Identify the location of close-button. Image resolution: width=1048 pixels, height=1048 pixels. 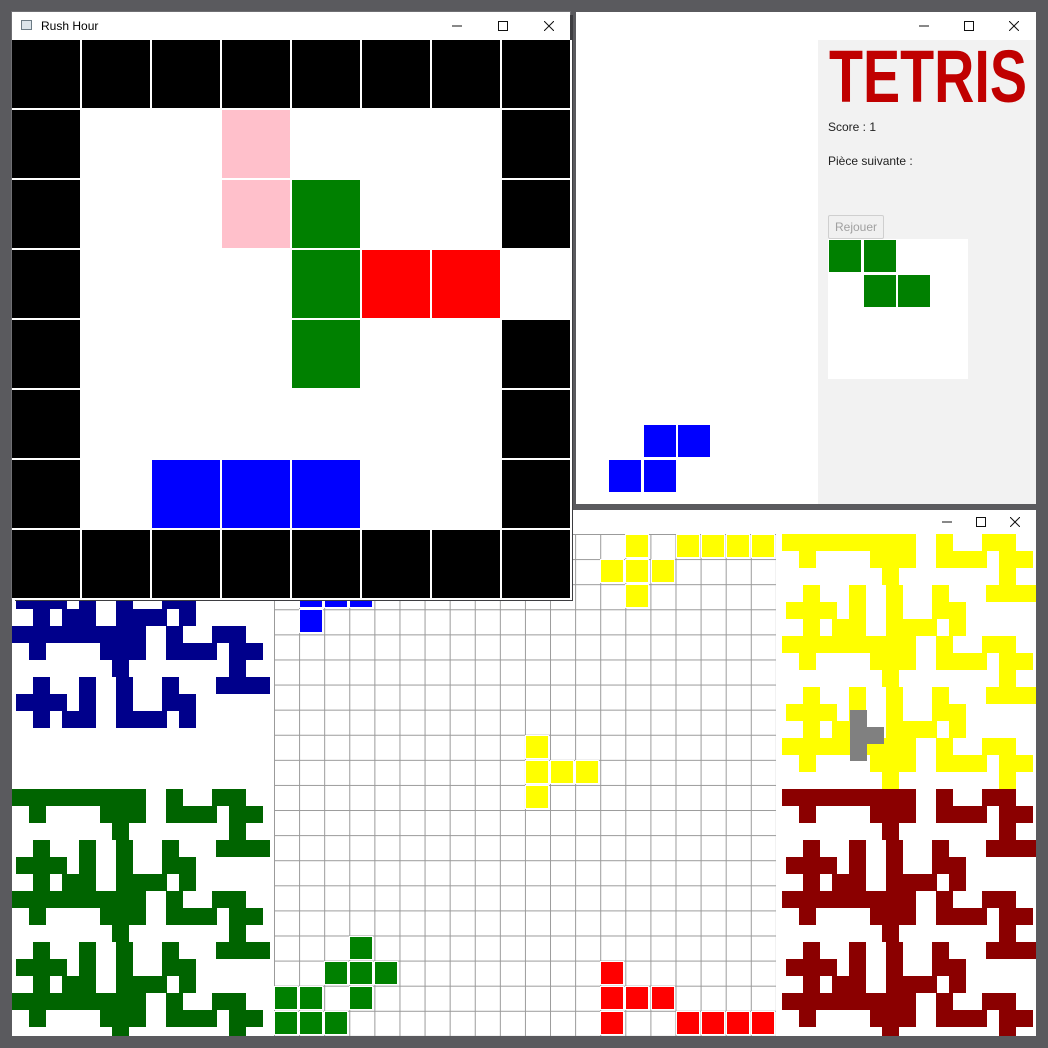
(1014, 26).